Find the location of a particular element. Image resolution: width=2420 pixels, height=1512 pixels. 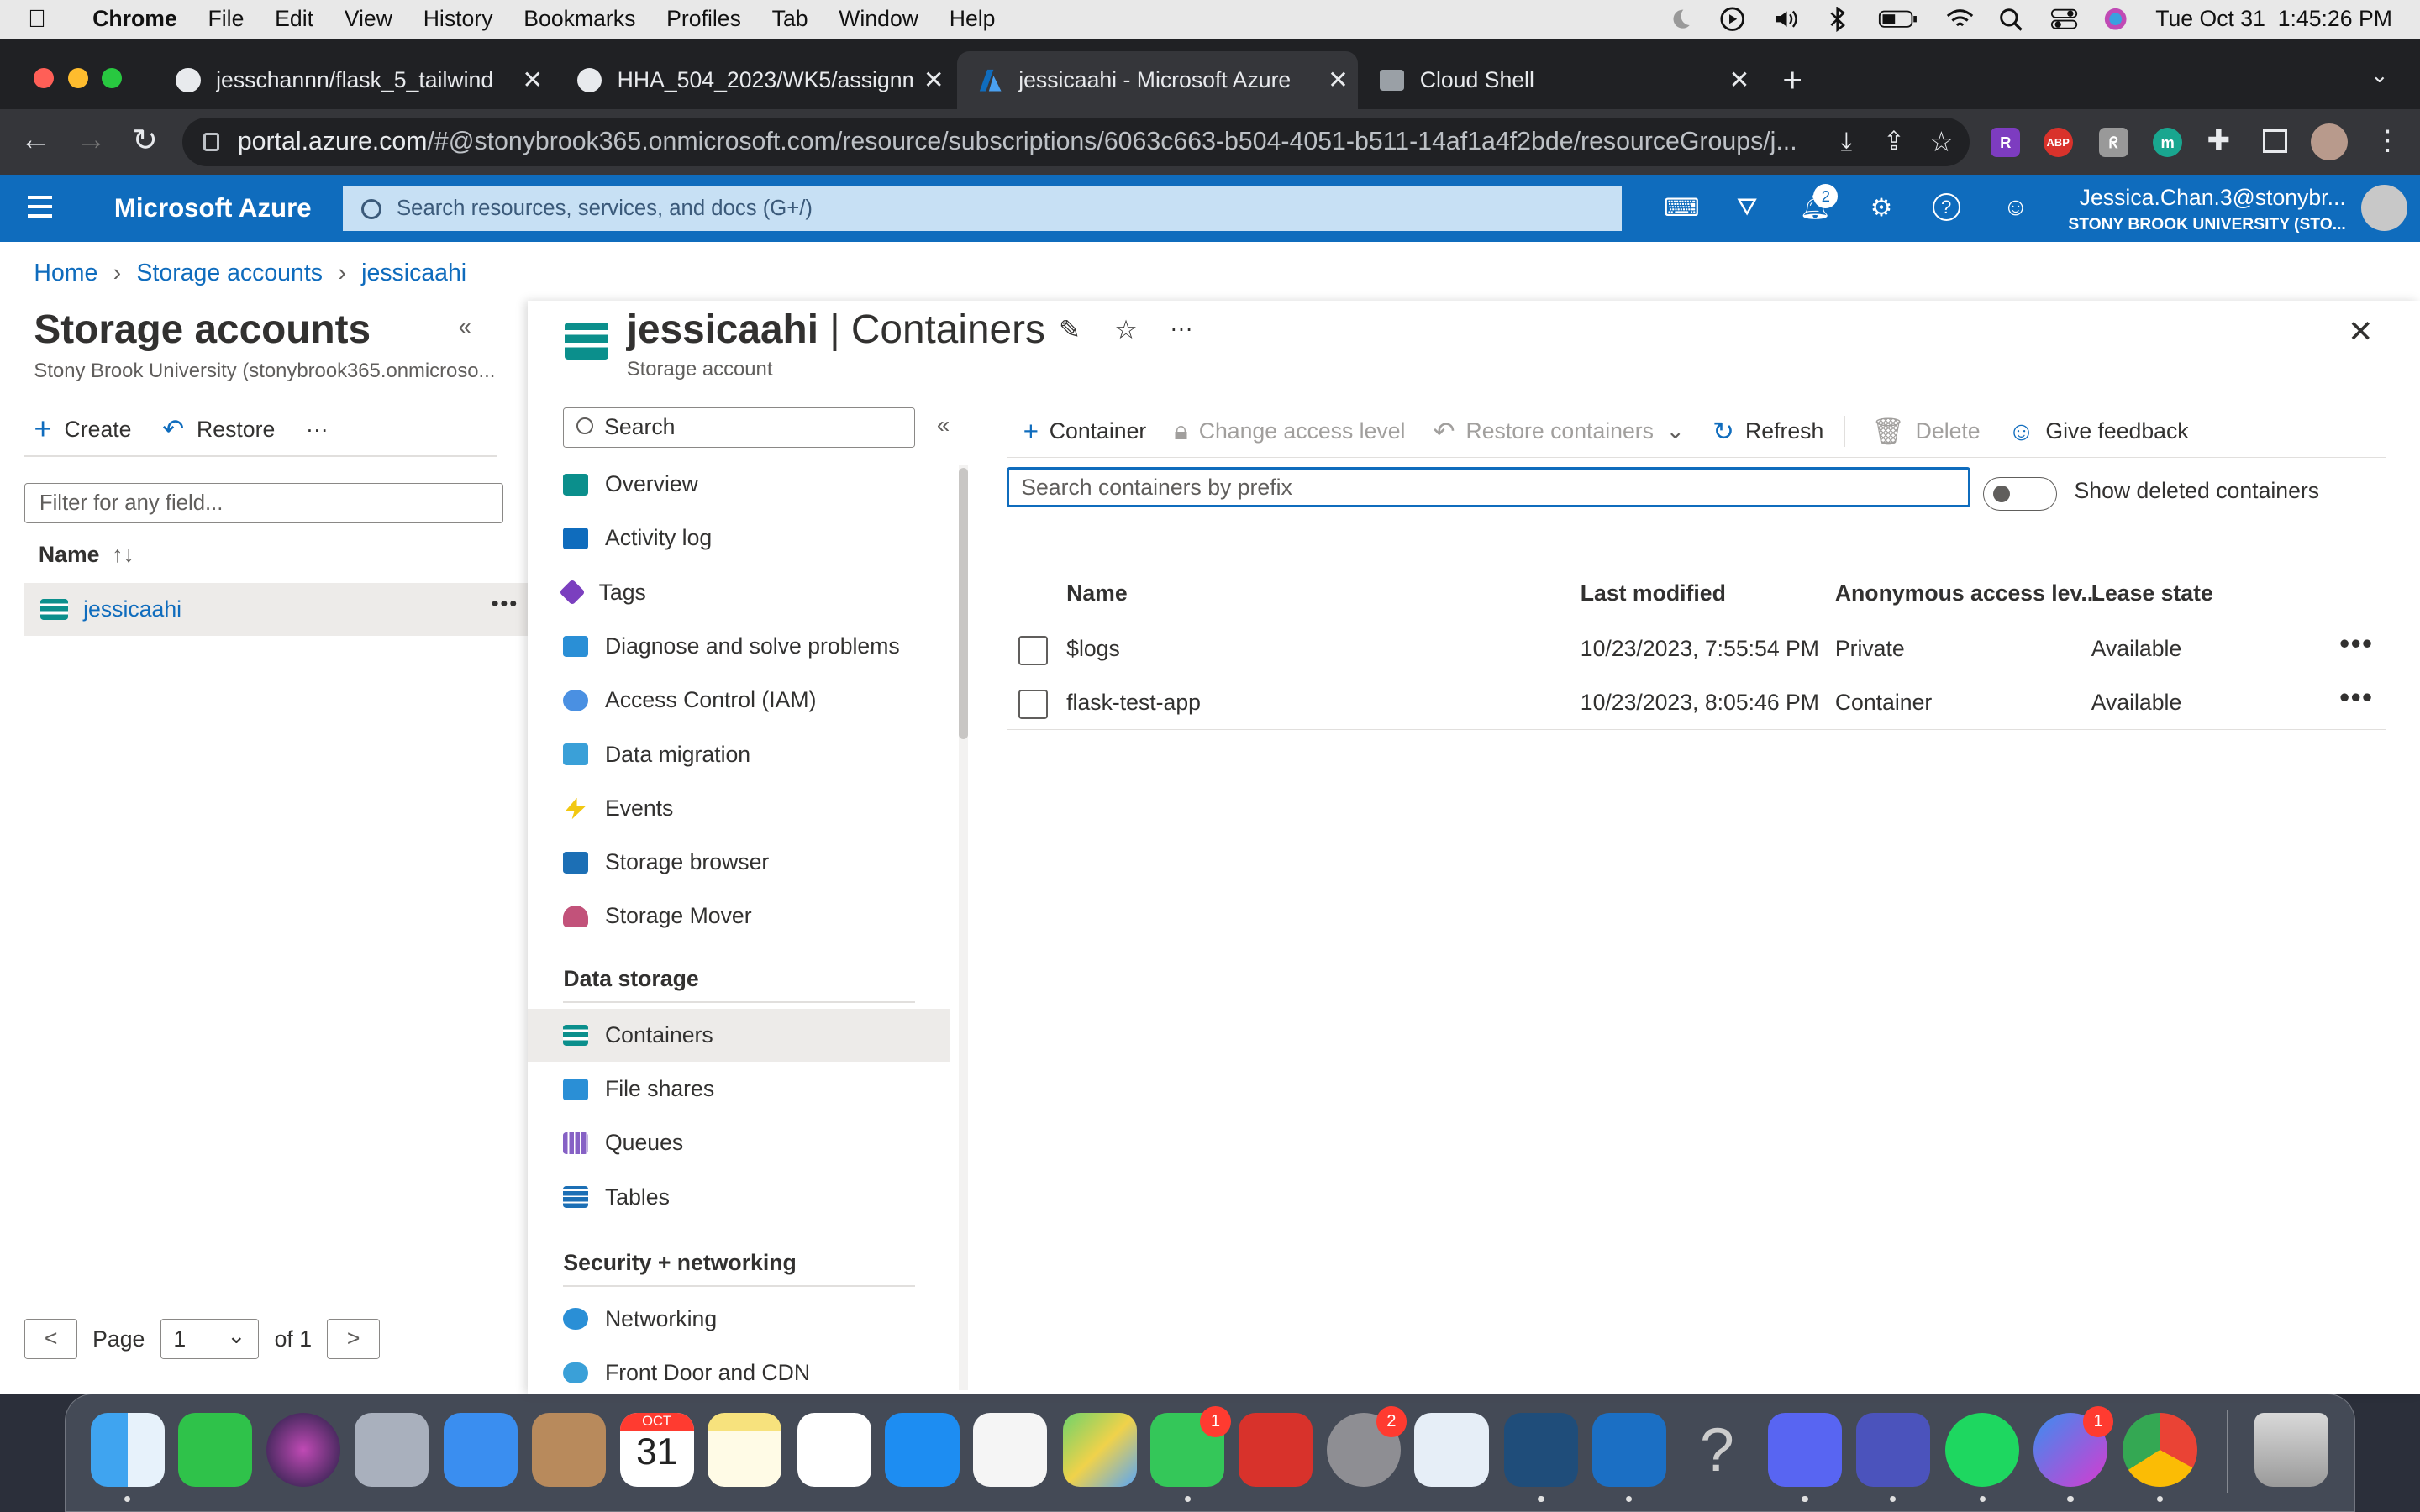

more-commands-icon: ··· is located at coordinates (317, 430).